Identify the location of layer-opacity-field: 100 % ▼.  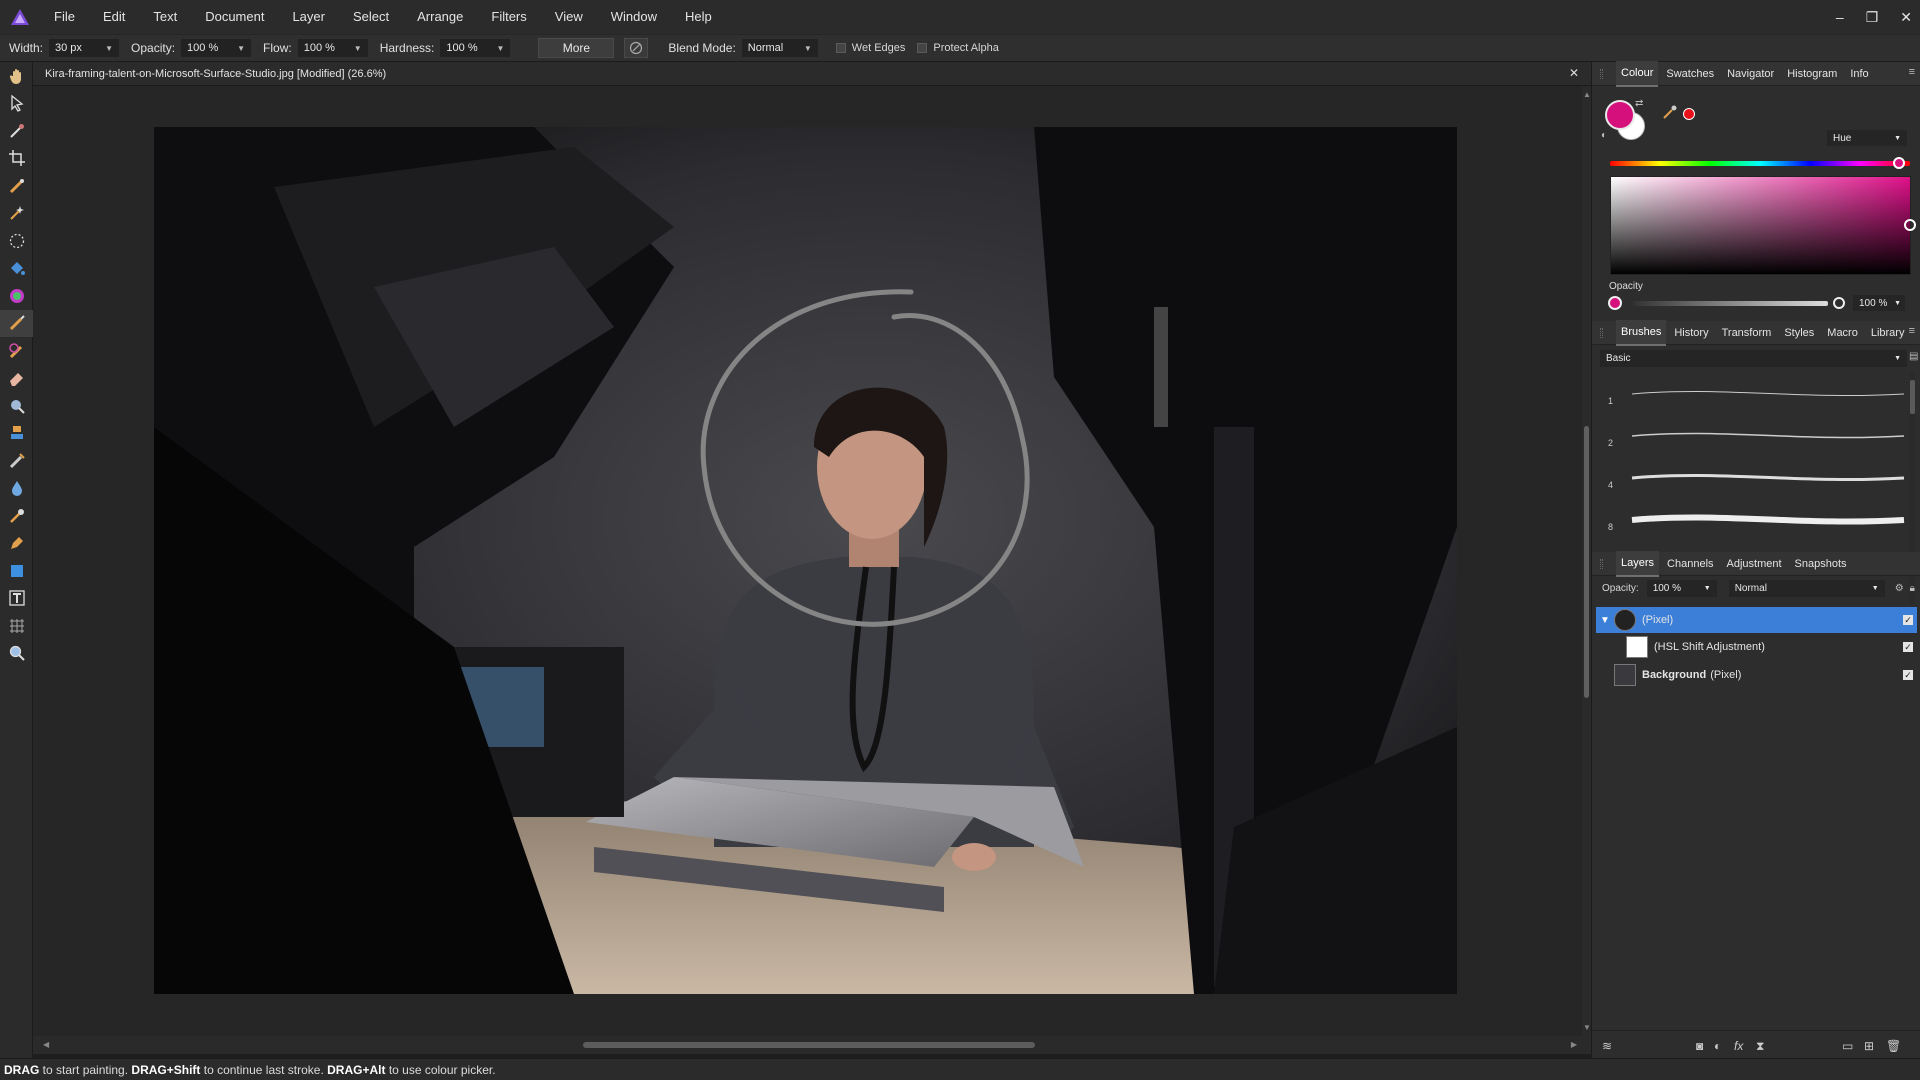
(1681, 588).